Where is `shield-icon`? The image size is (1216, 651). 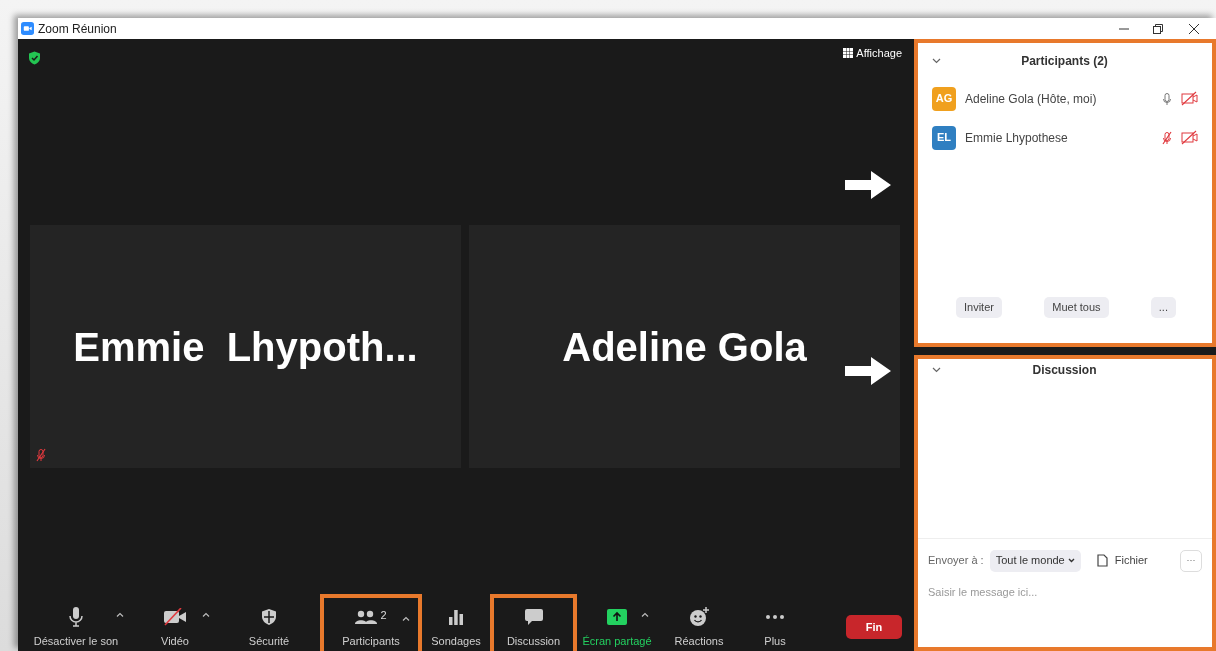 shield-icon is located at coordinates (269, 616).